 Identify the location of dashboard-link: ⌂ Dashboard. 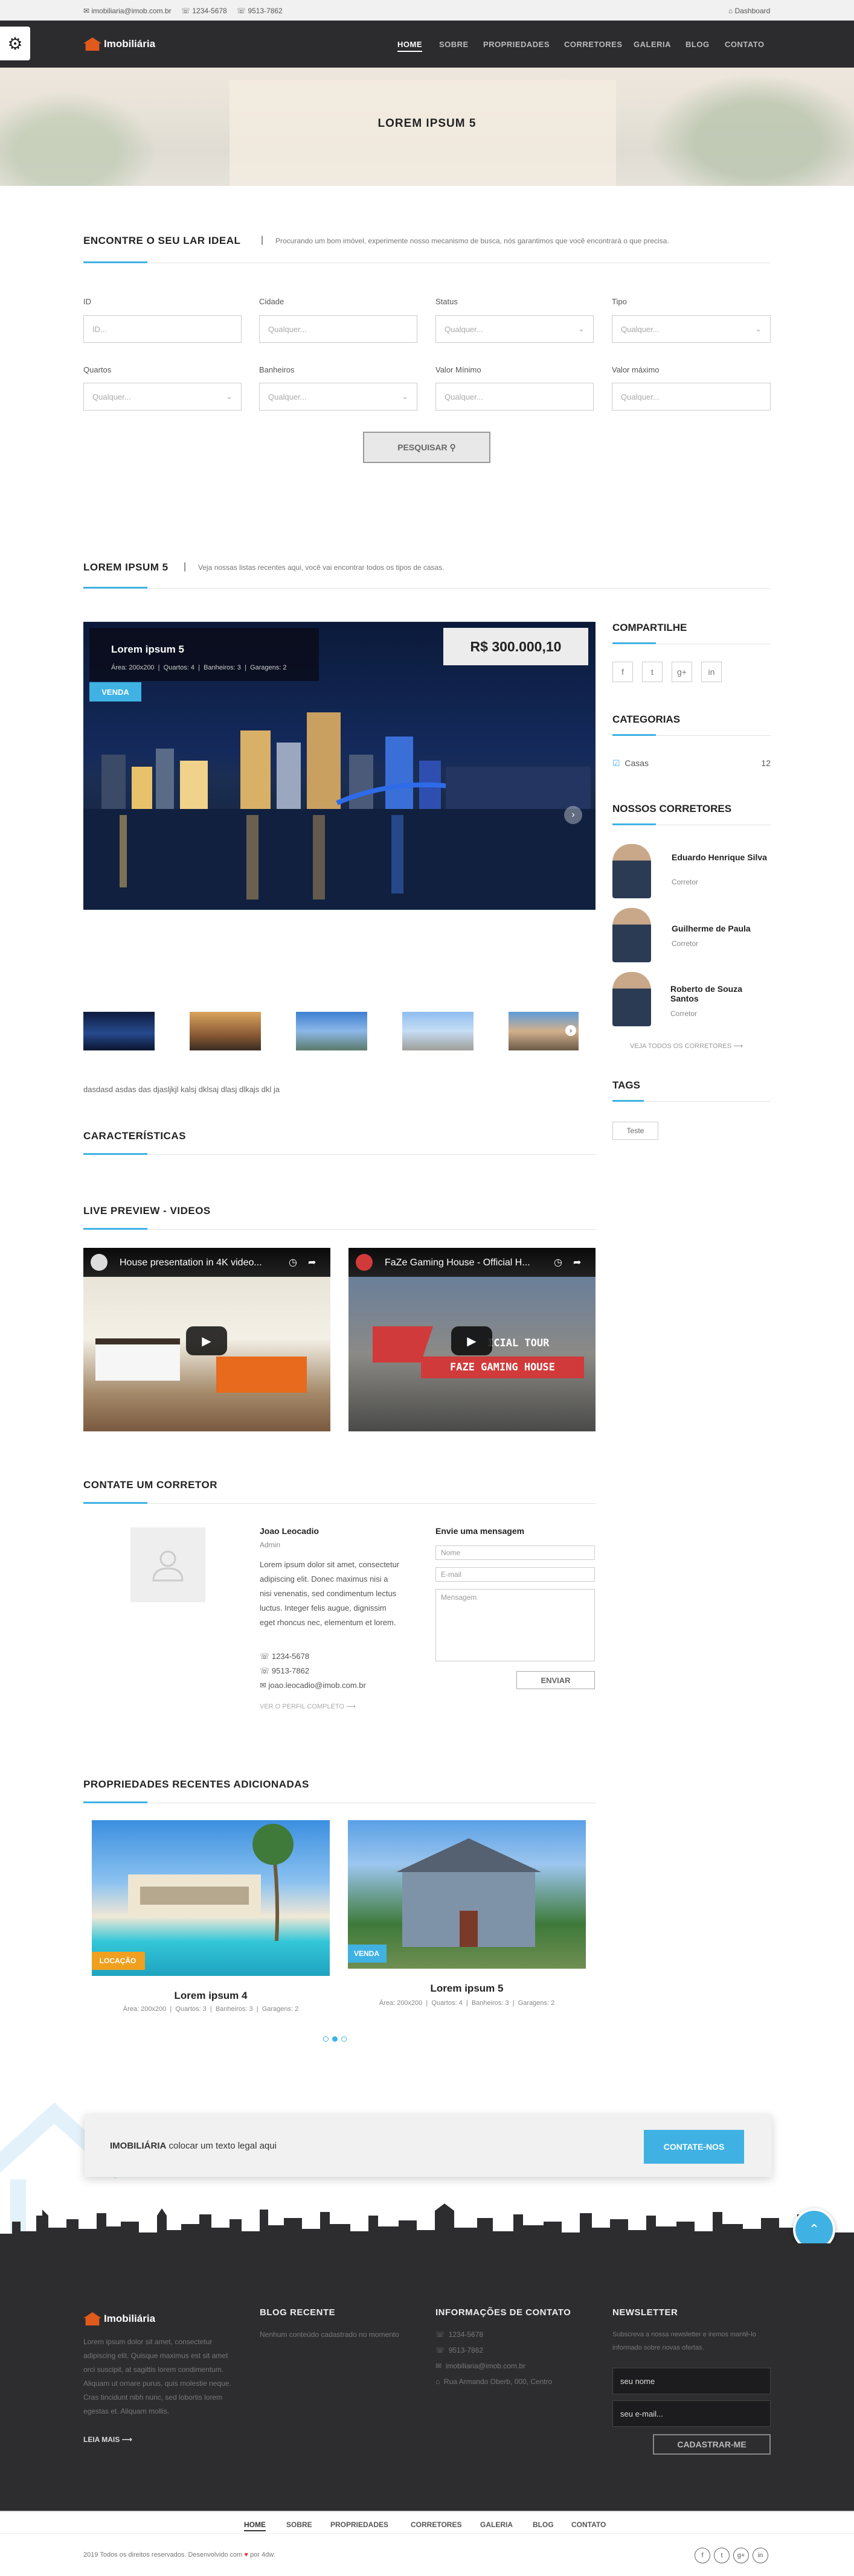
(749, 11).